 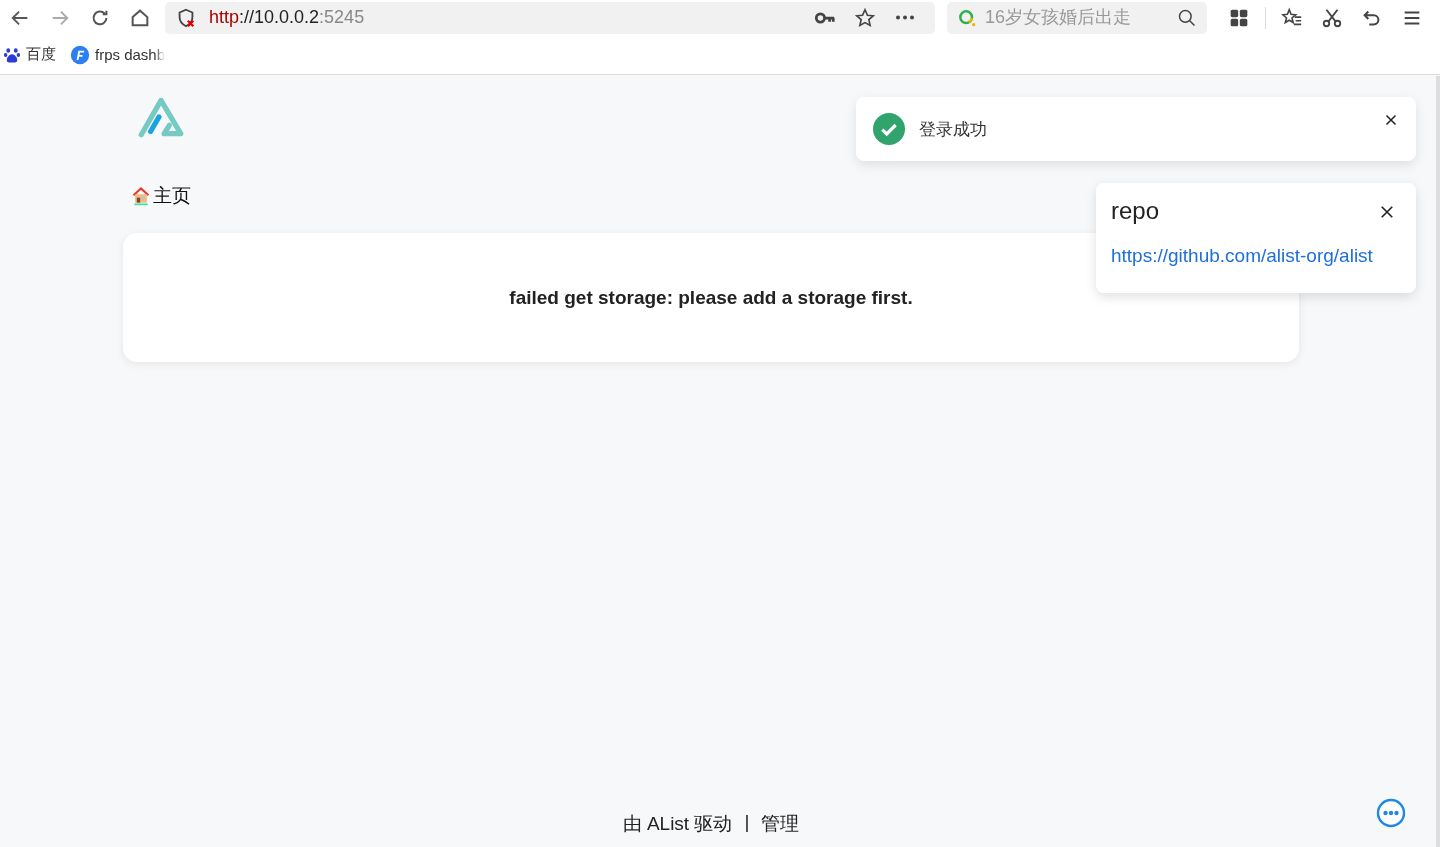 What do you see at coordinates (889, 129) in the screenshot?
I see `check-circle-icon` at bounding box center [889, 129].